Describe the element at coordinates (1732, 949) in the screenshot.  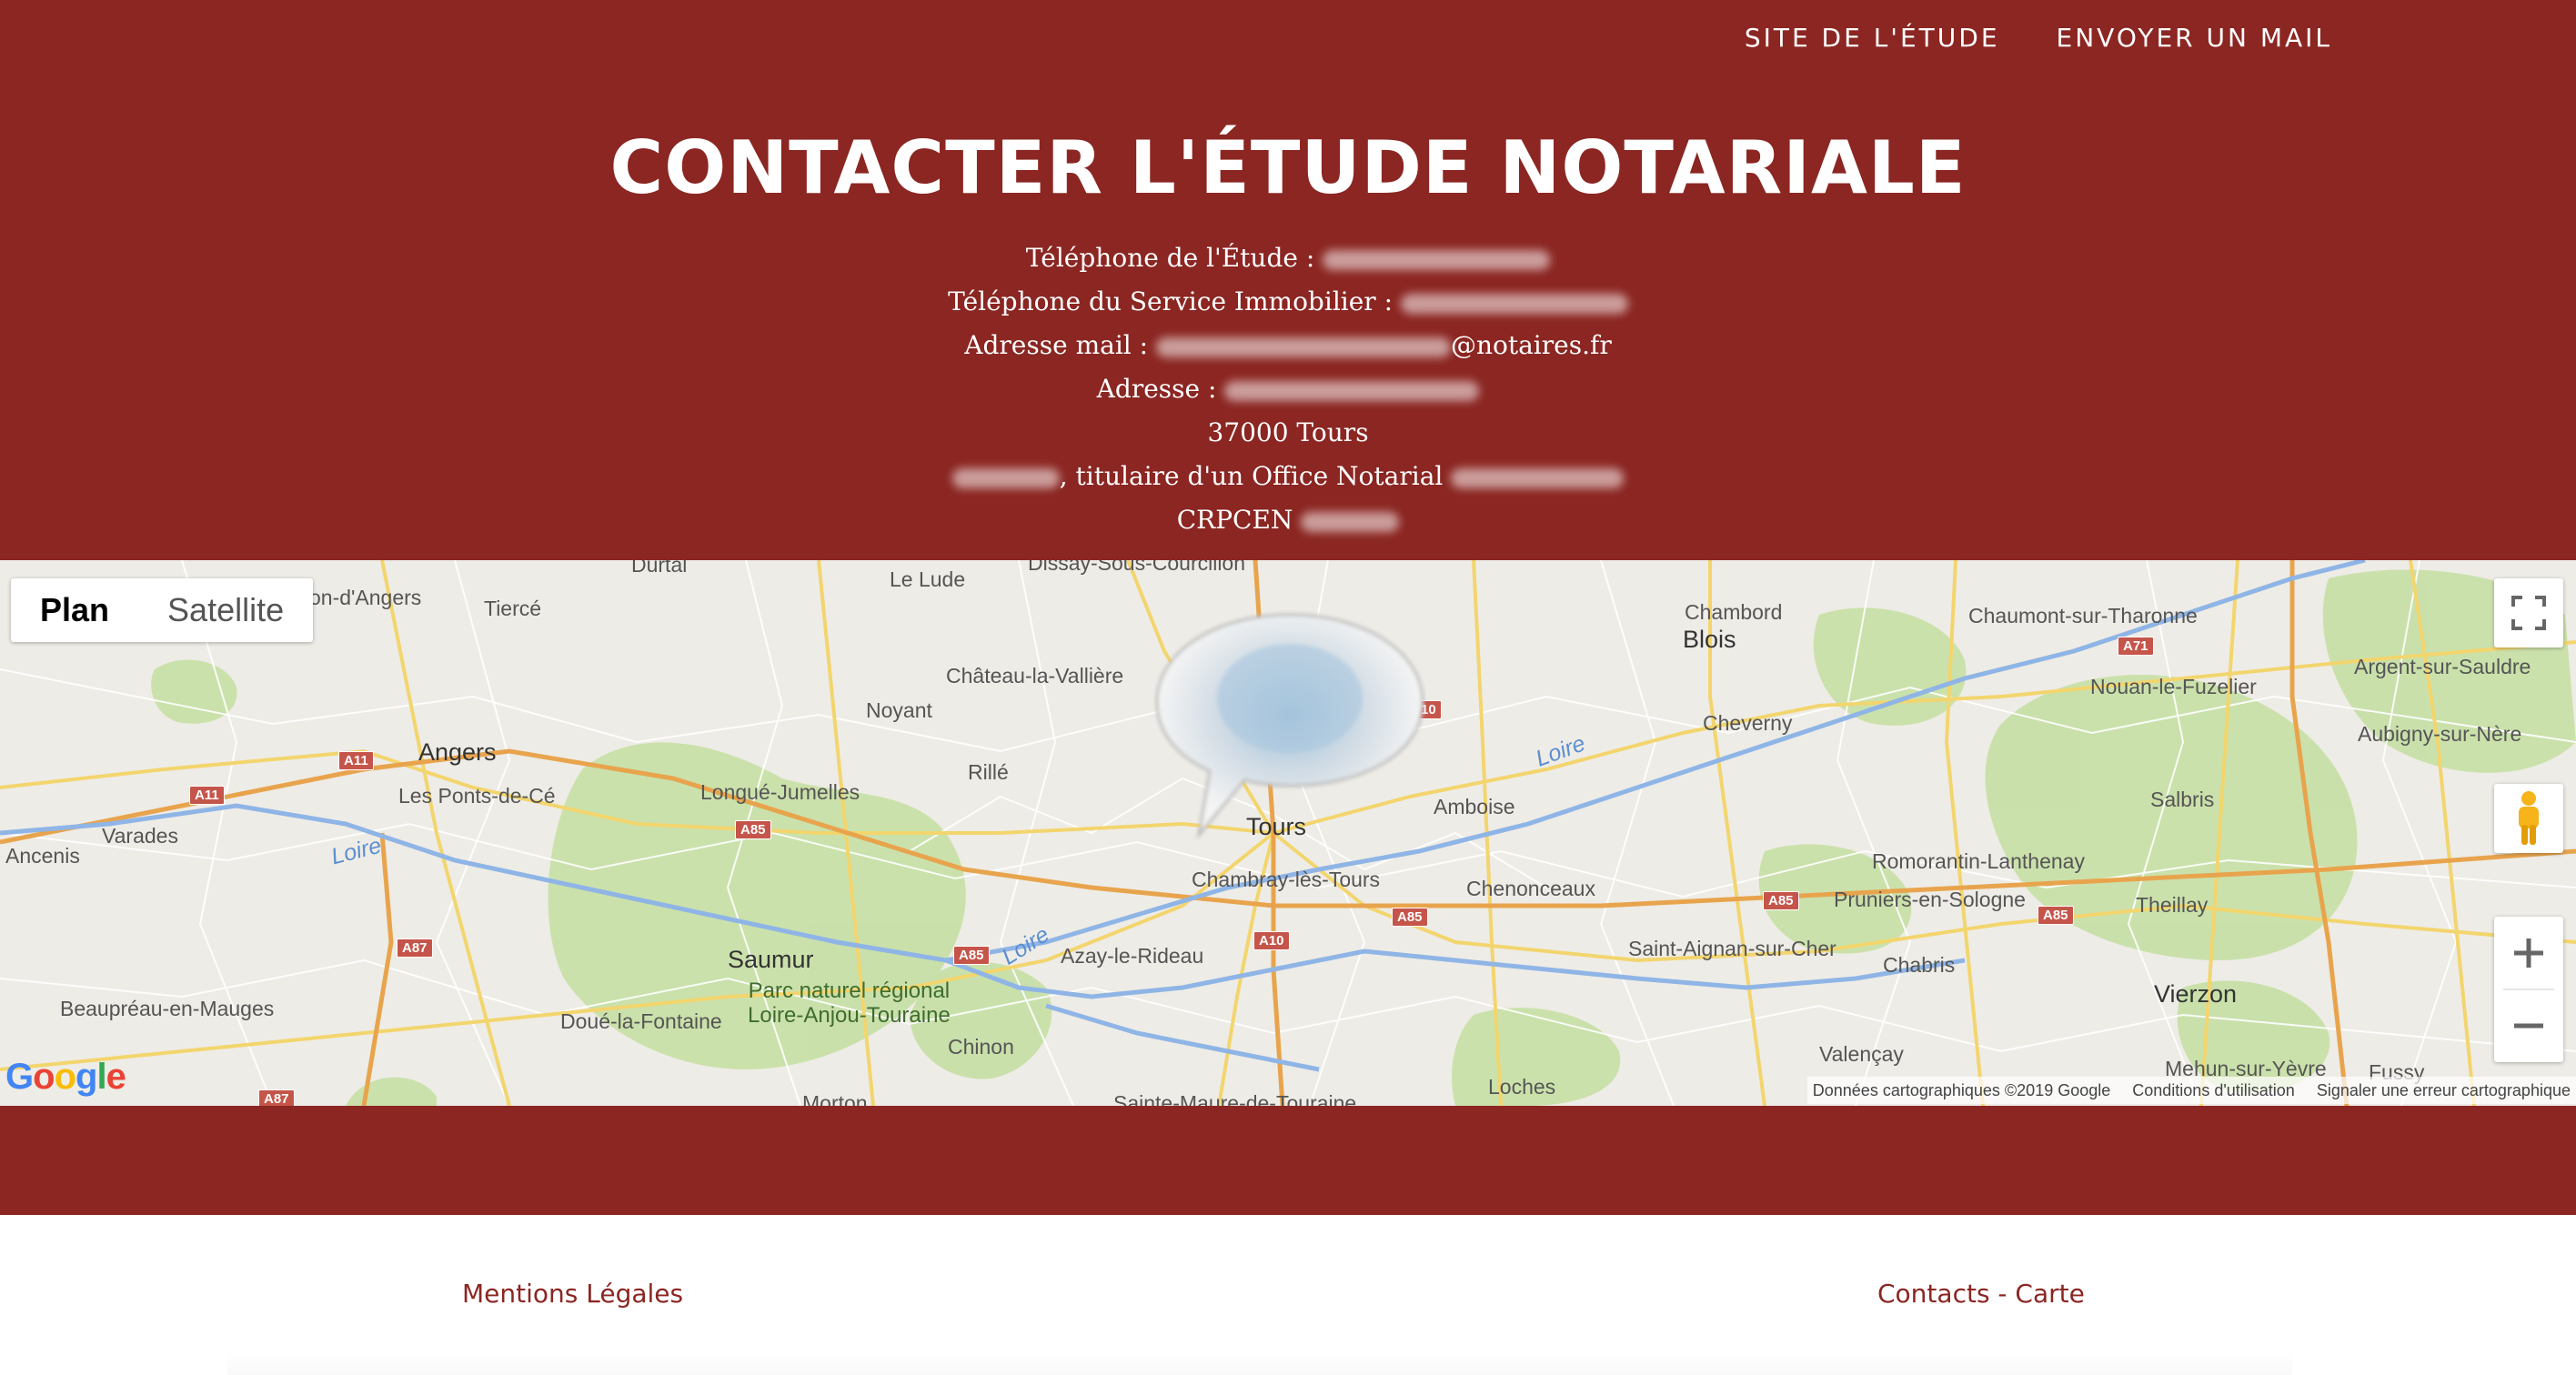
I see `place-label: Saint-Aignan-sur-Cher` at that location.